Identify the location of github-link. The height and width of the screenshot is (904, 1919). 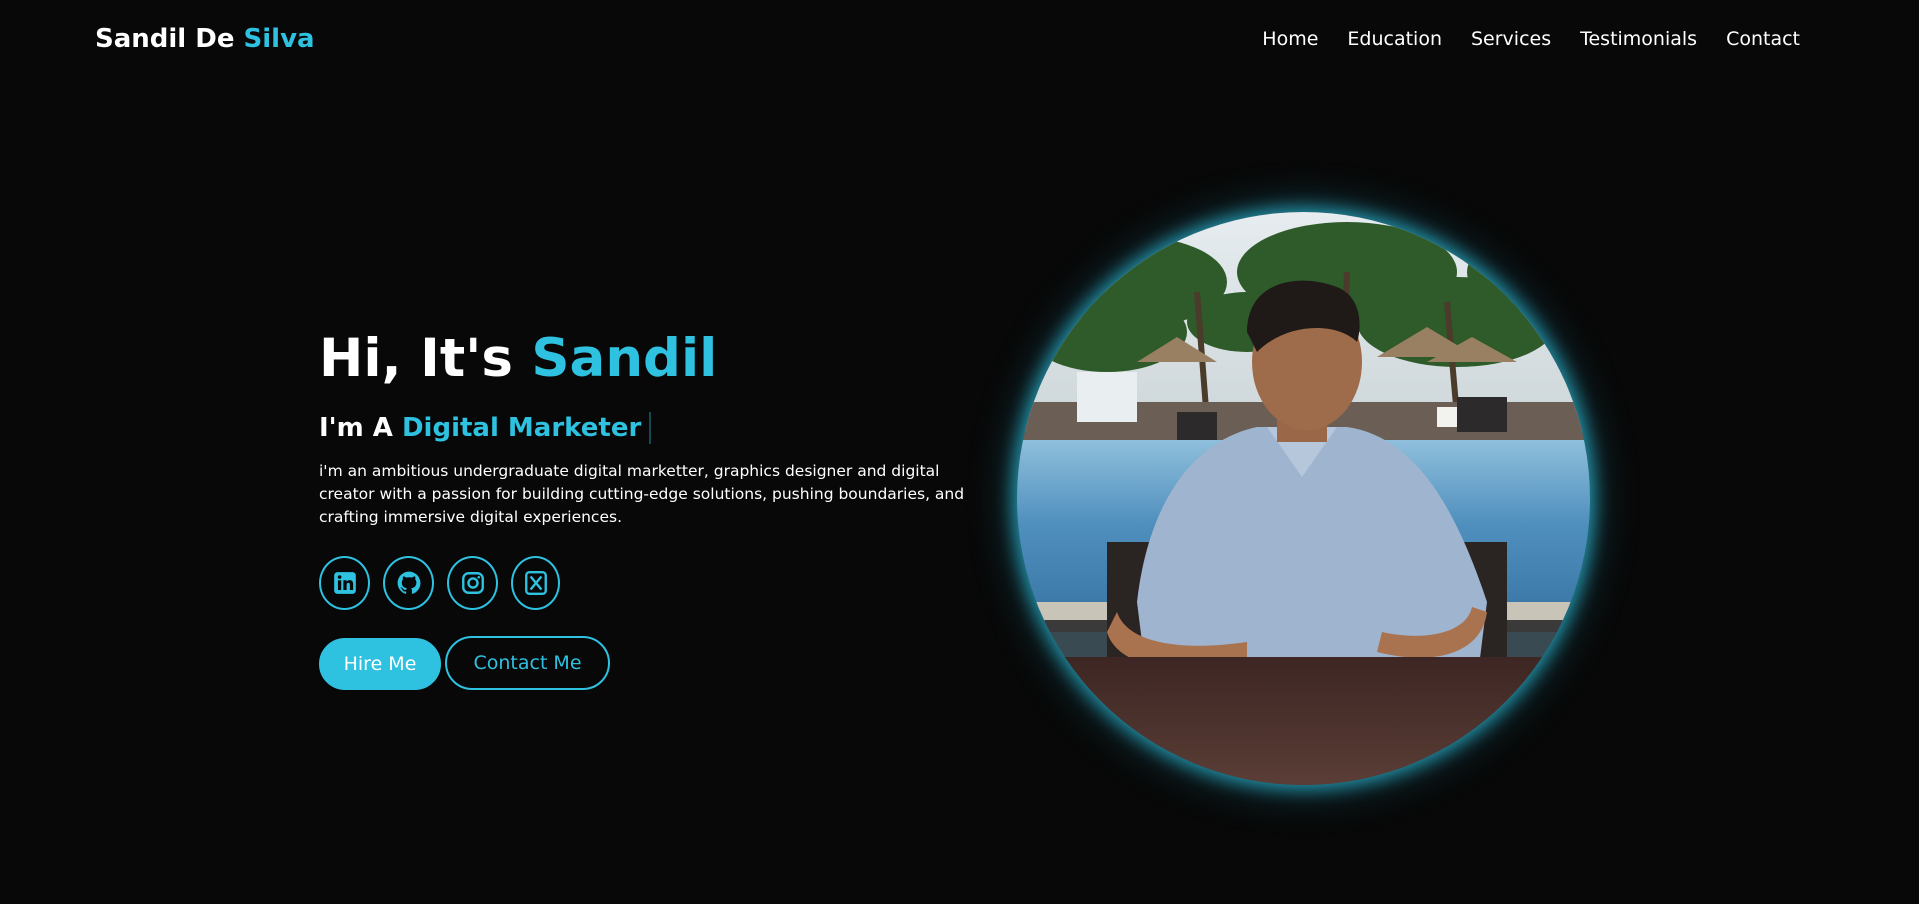
(408, 583).